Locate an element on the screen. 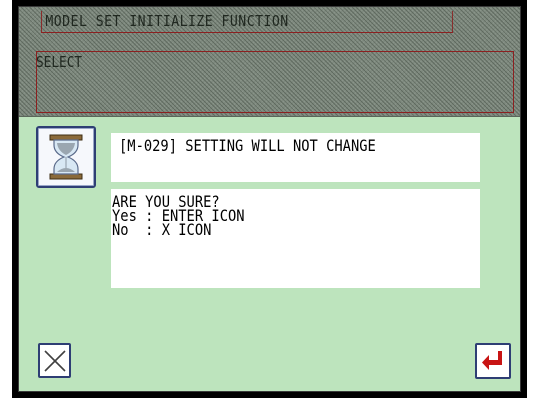  hourglass-icon is located at coordinates (66, 157).